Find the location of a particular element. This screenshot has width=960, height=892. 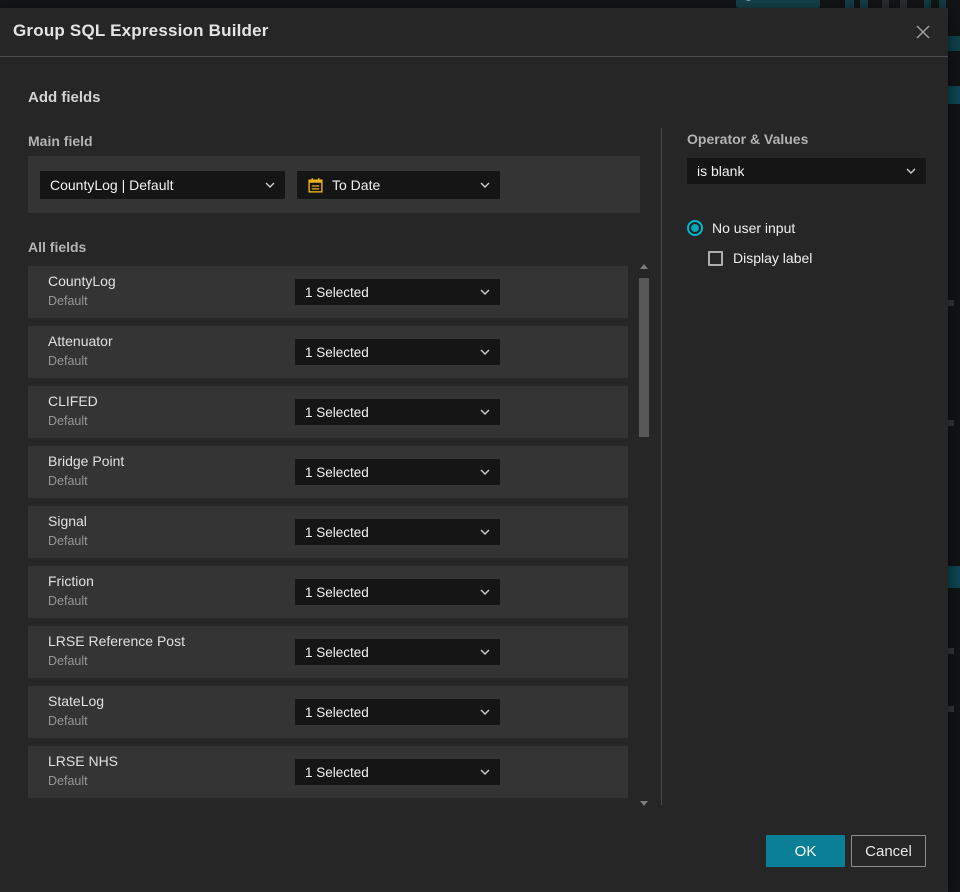

field-row: StateLog Default 1 Selected is located at coordinates (328, 712).